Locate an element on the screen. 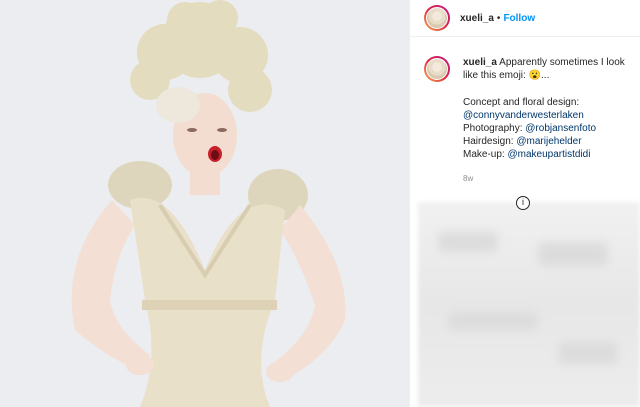  caption-avatar is located at coordinates (437, 69).